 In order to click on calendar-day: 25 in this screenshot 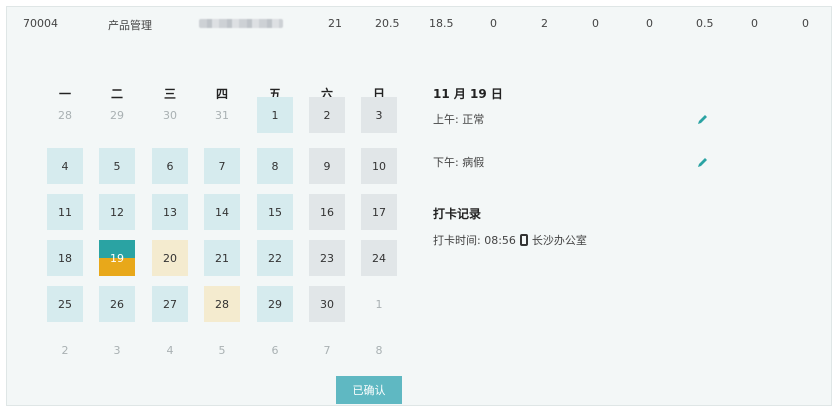, I will do `click(65, 304)`.